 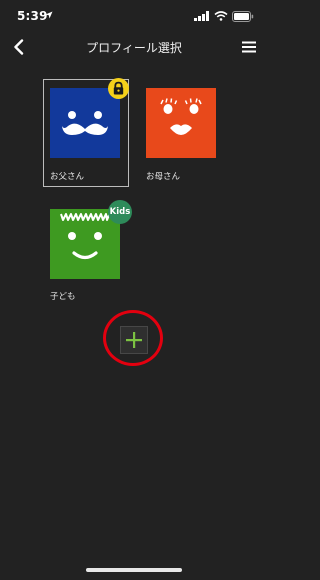 I want to click on nav-bar: プロフィール選択, so click(x=134, y=48).